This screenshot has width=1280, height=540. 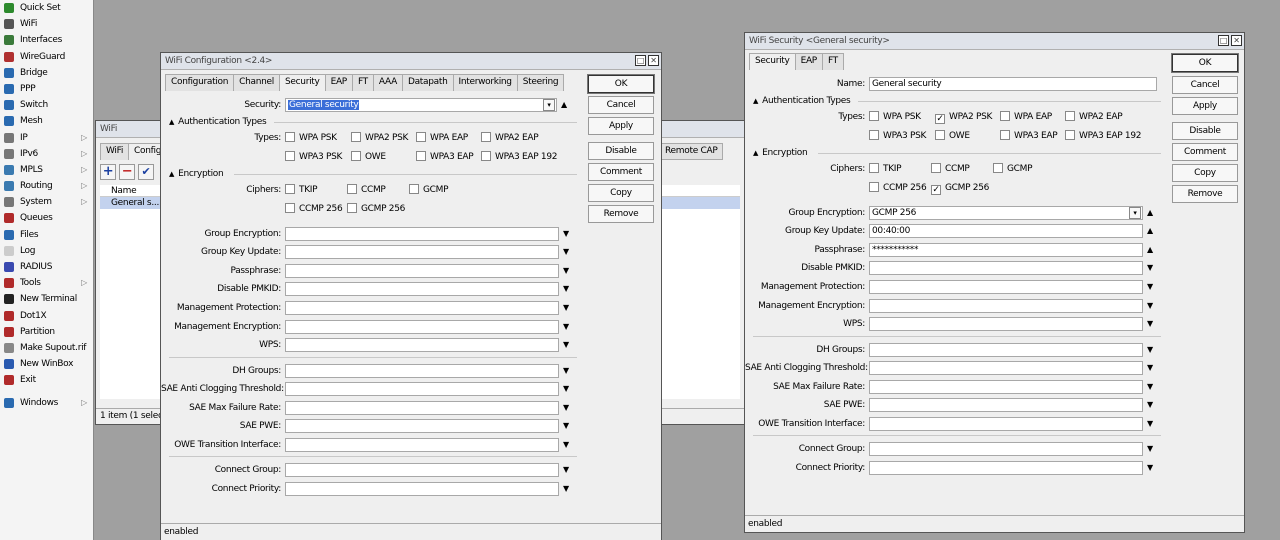 What do you see at coordinates (422, 408) in the screenshot?
I see `sae-max-failure-rate-field` at bounding box center [422, 408].